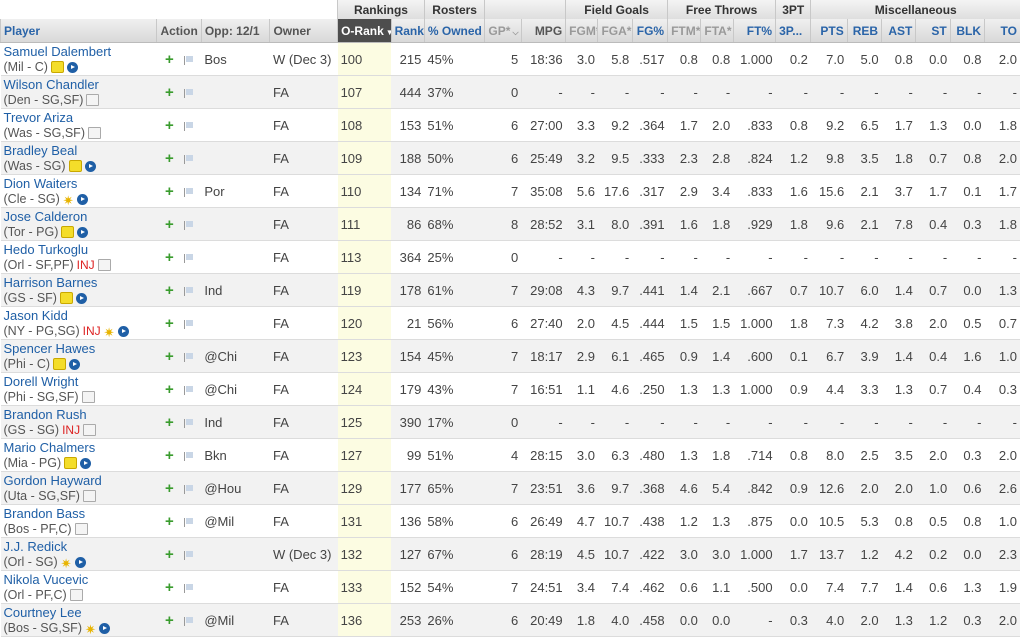 This screenshot has width=1026, height=637. What do you see at coordinates (503, 31) in the screenshot?
I see `col-gp: GP* ⌵` at bounding box center [503, 31].